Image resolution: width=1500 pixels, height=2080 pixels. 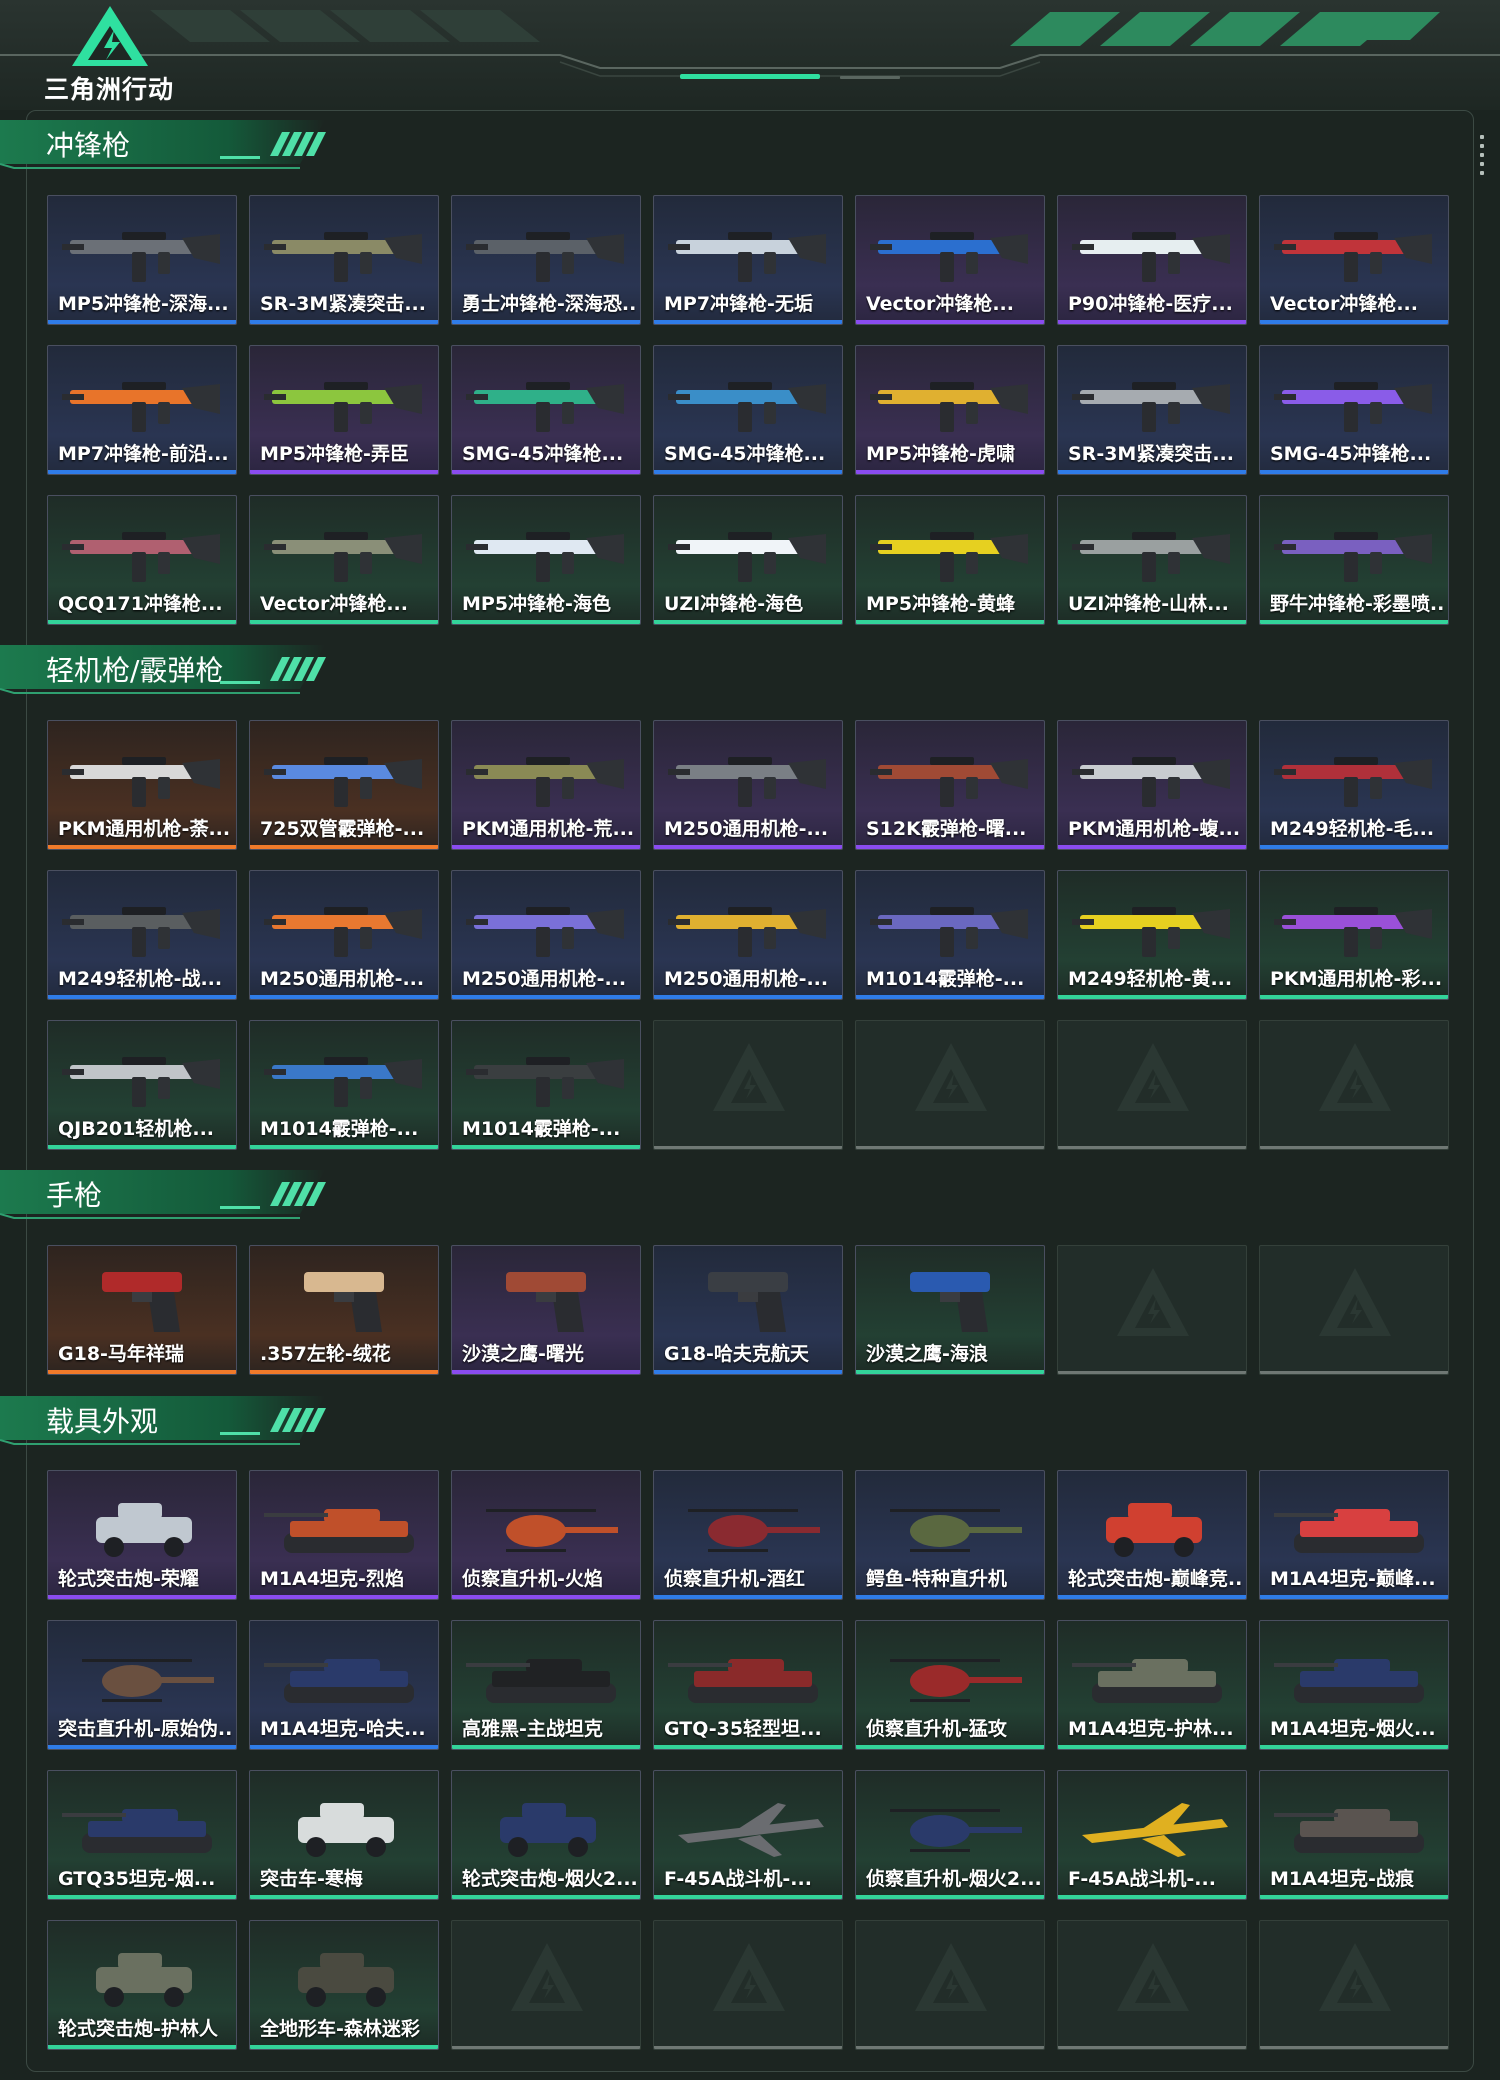 I want to click on skin-card: MP5冲锋枪-海色, so click(x=546, y=560).